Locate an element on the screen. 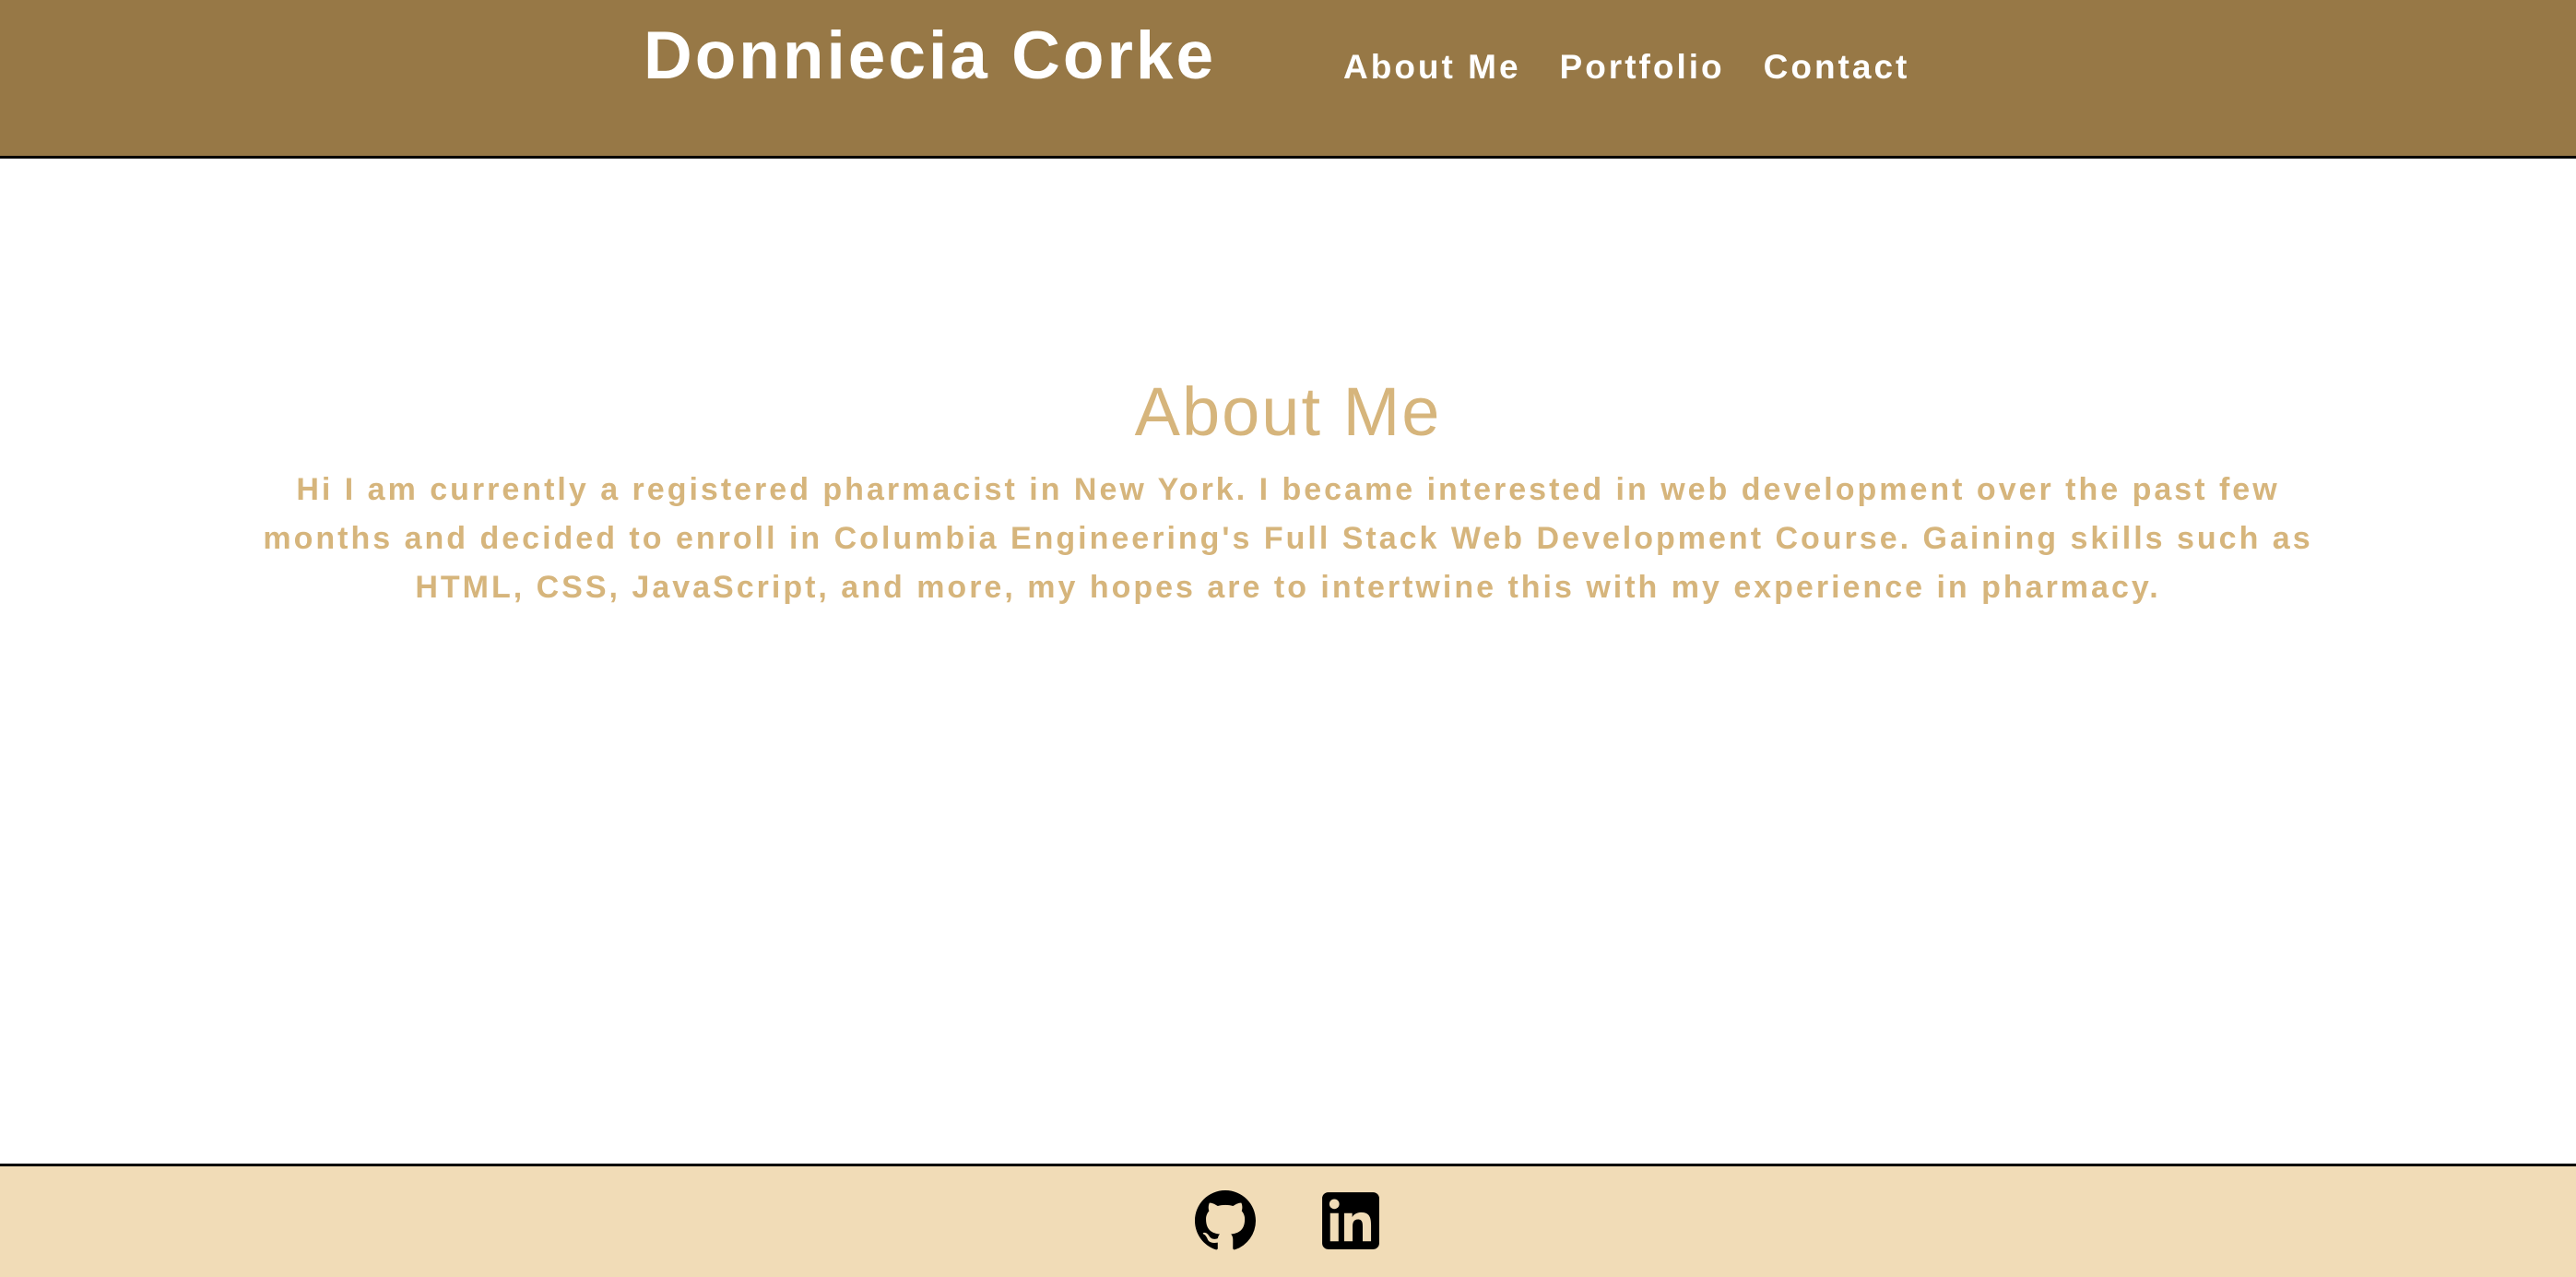  nav-link-about-me: About Me is located at coordinates (1432, 67).